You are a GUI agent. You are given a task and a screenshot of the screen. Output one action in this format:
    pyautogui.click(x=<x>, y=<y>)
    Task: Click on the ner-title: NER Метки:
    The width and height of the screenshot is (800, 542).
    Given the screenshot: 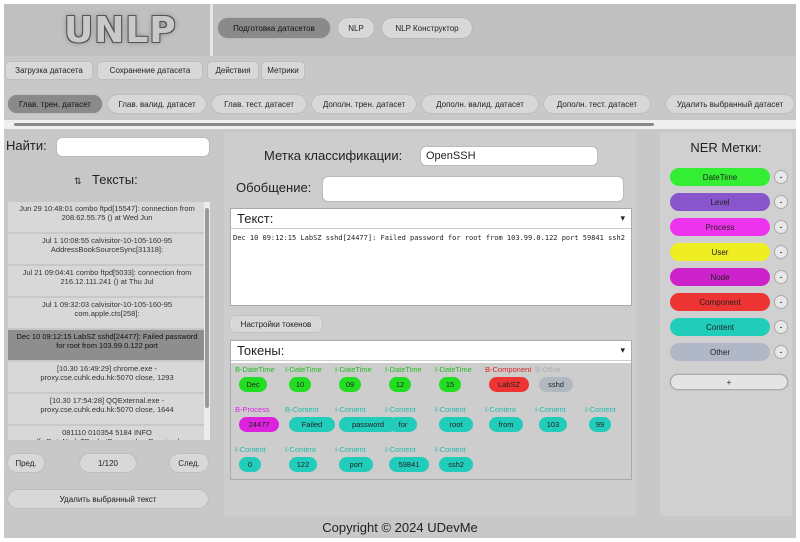 What is the action you would take?
    pyautogui.click(x=726, y=147)
    